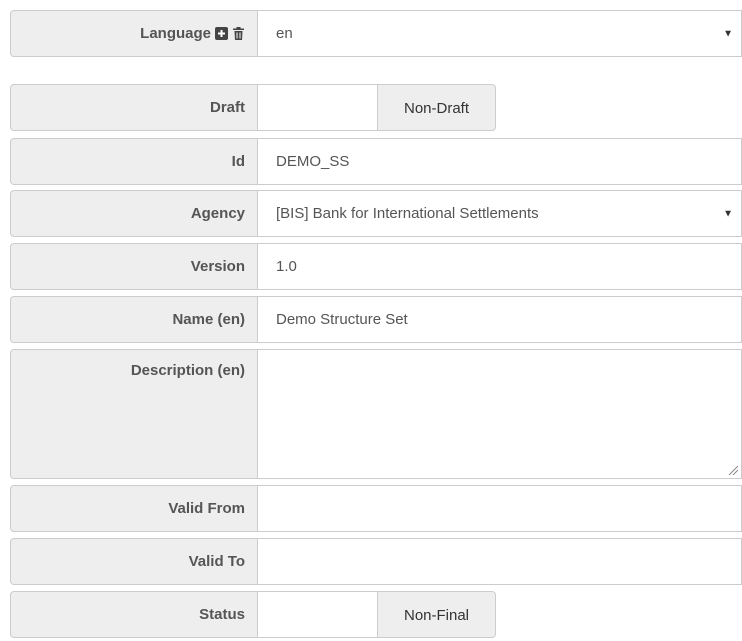 This screenshot has width=742, height=641. Describe the element at coordinates (221, 33) in the screenshot. I see `plus-square-icon` at that location.